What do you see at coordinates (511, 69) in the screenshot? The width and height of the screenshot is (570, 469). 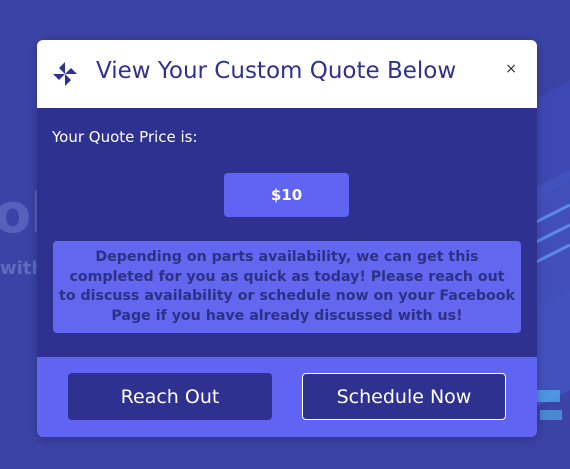 I see `close-button: ×` at bounding box center [511, 69].